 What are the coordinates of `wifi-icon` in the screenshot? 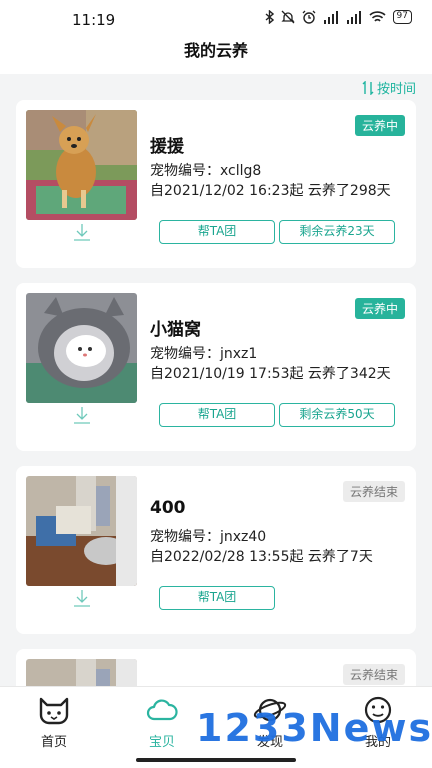 It's located at (377, 16).